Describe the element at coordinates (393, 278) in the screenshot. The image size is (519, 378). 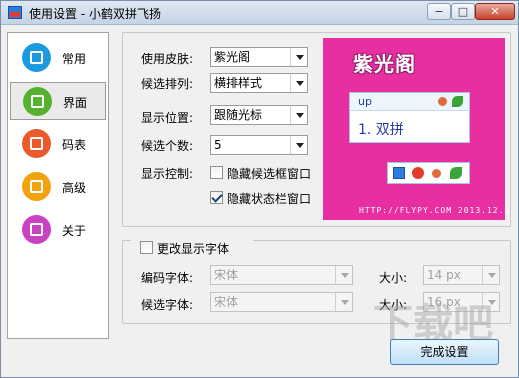
I see `code-size-label: 大小:` at that location.